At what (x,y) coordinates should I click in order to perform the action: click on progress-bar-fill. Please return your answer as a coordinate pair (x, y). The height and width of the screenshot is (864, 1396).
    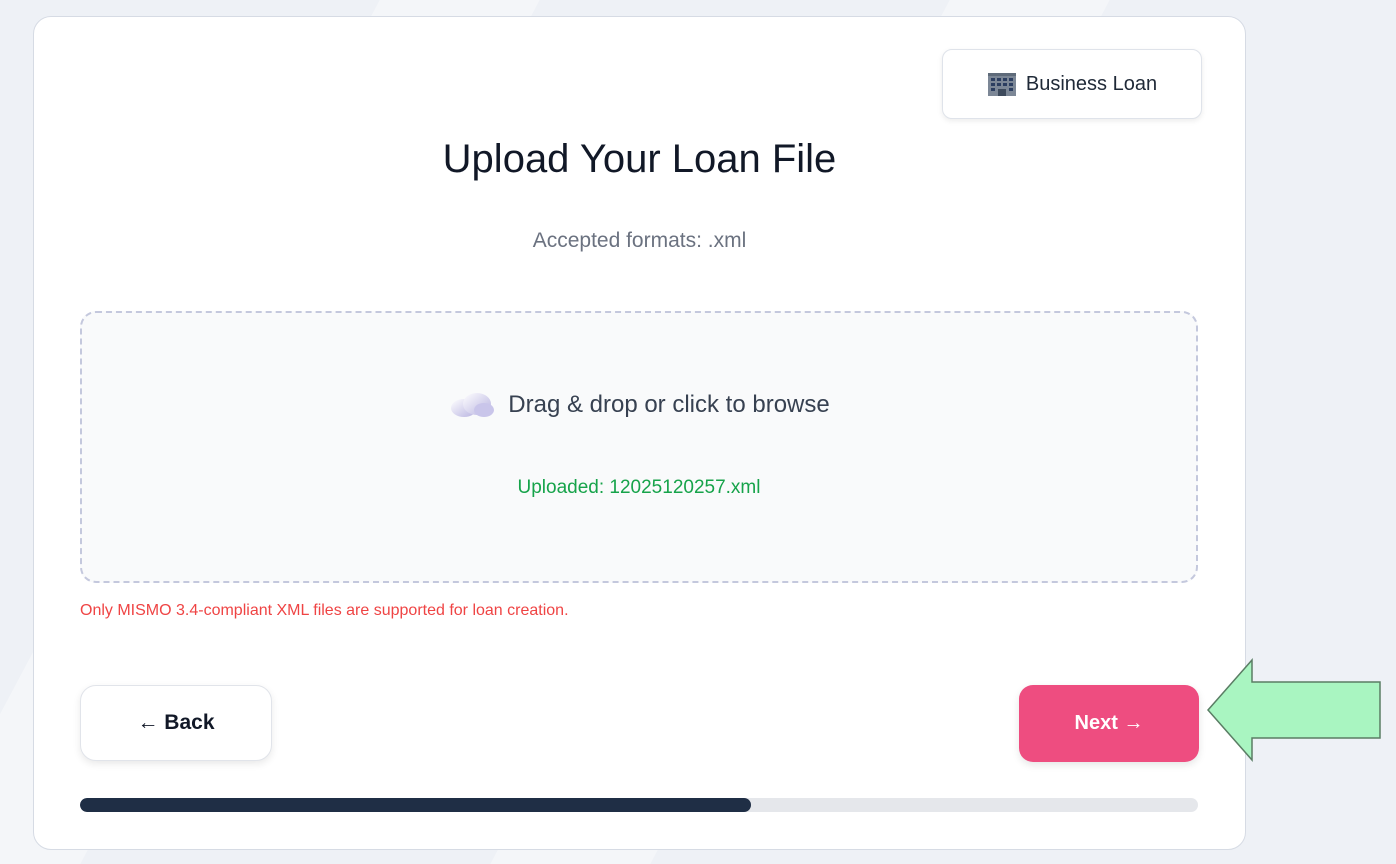
    Looking at the image, I should click on (415, 805).